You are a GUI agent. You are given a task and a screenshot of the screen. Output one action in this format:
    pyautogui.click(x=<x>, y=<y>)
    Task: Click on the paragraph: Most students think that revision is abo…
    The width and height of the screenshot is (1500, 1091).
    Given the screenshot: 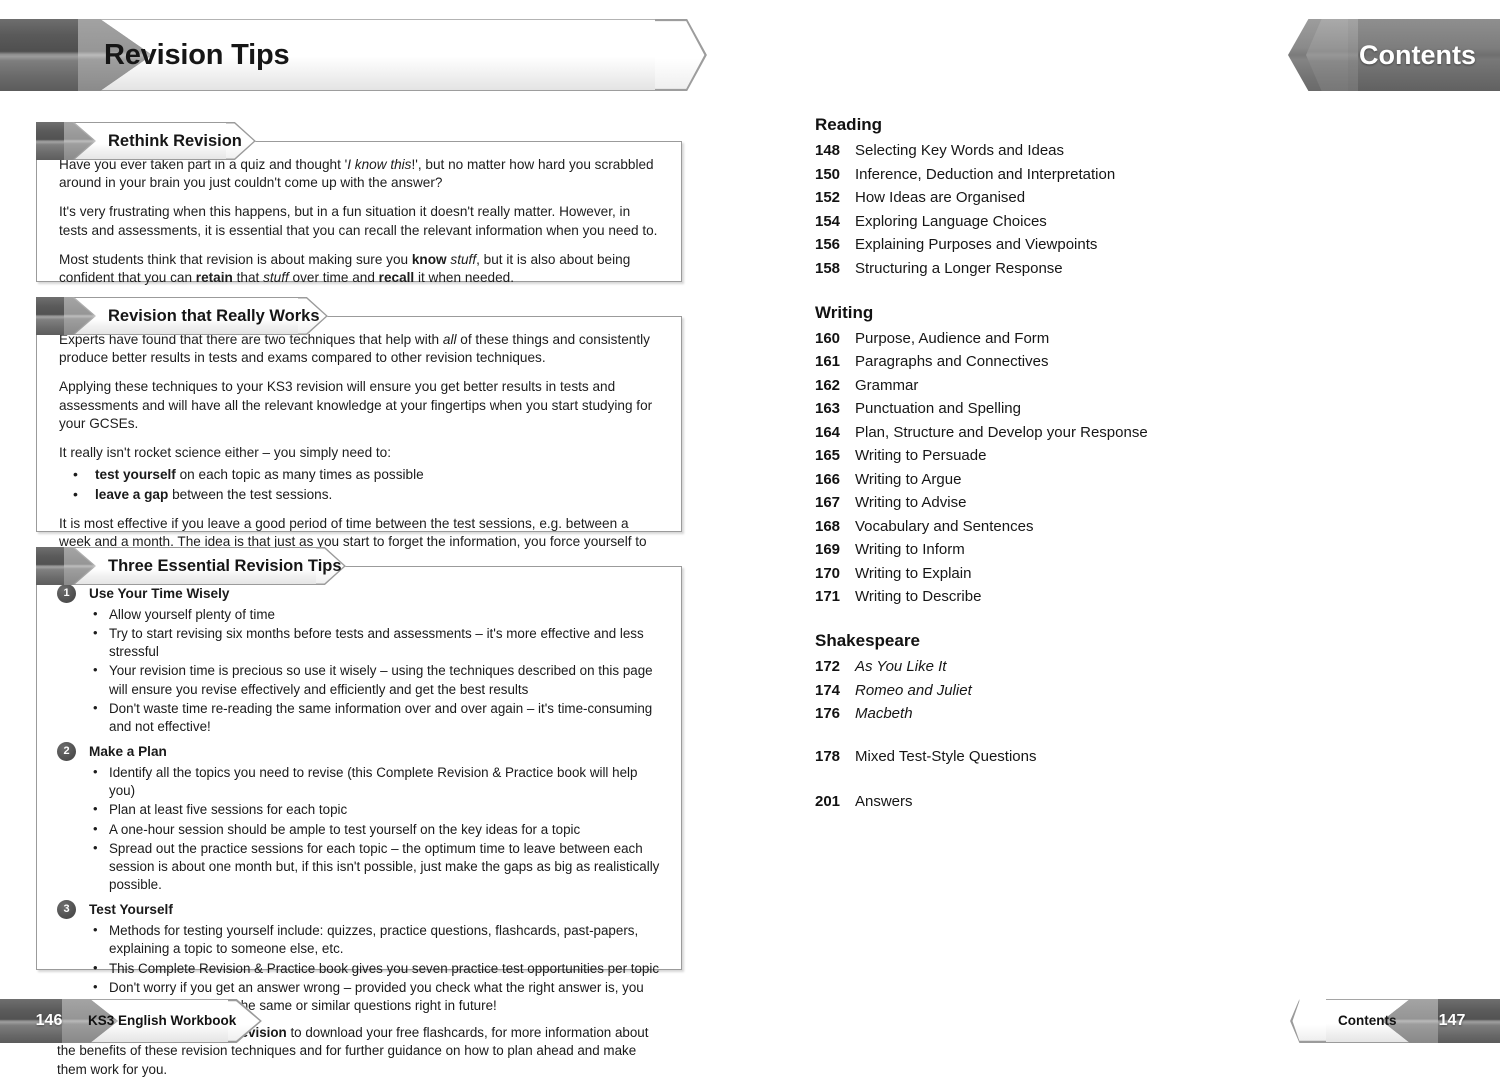 What is the action you would take?
    pyautogui.click(x=345, y=268)
    